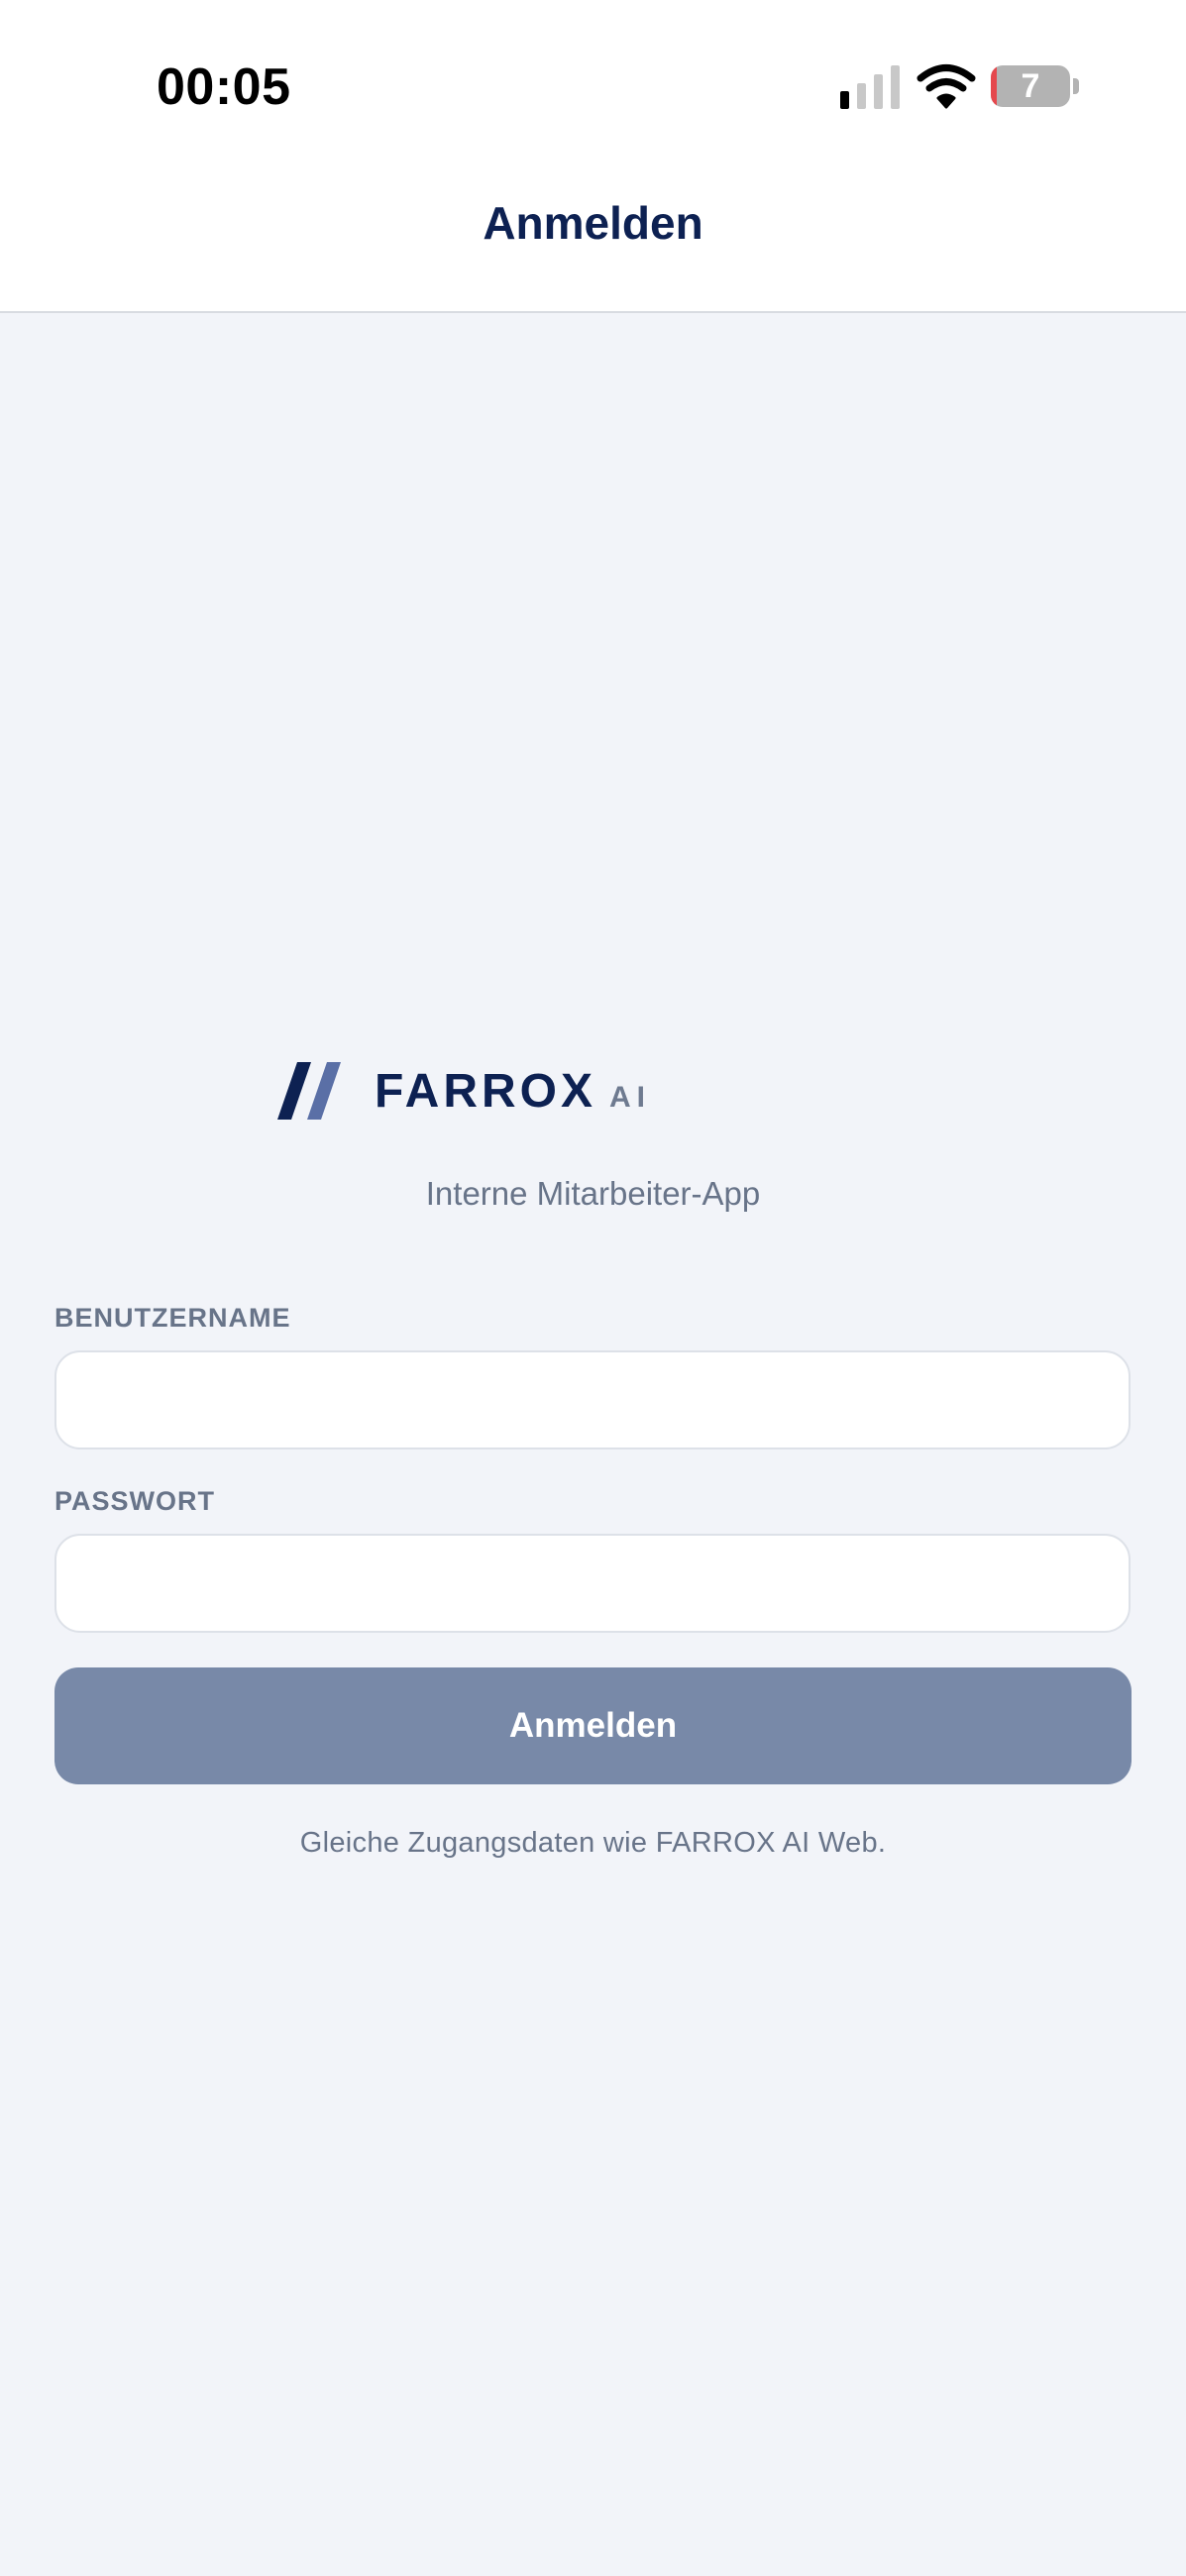 This screenshot has height=2576, width=1186. Describe the element at coordinates (593, 1726) in the screenshot. I see `login-button: Anmelden` at that location.